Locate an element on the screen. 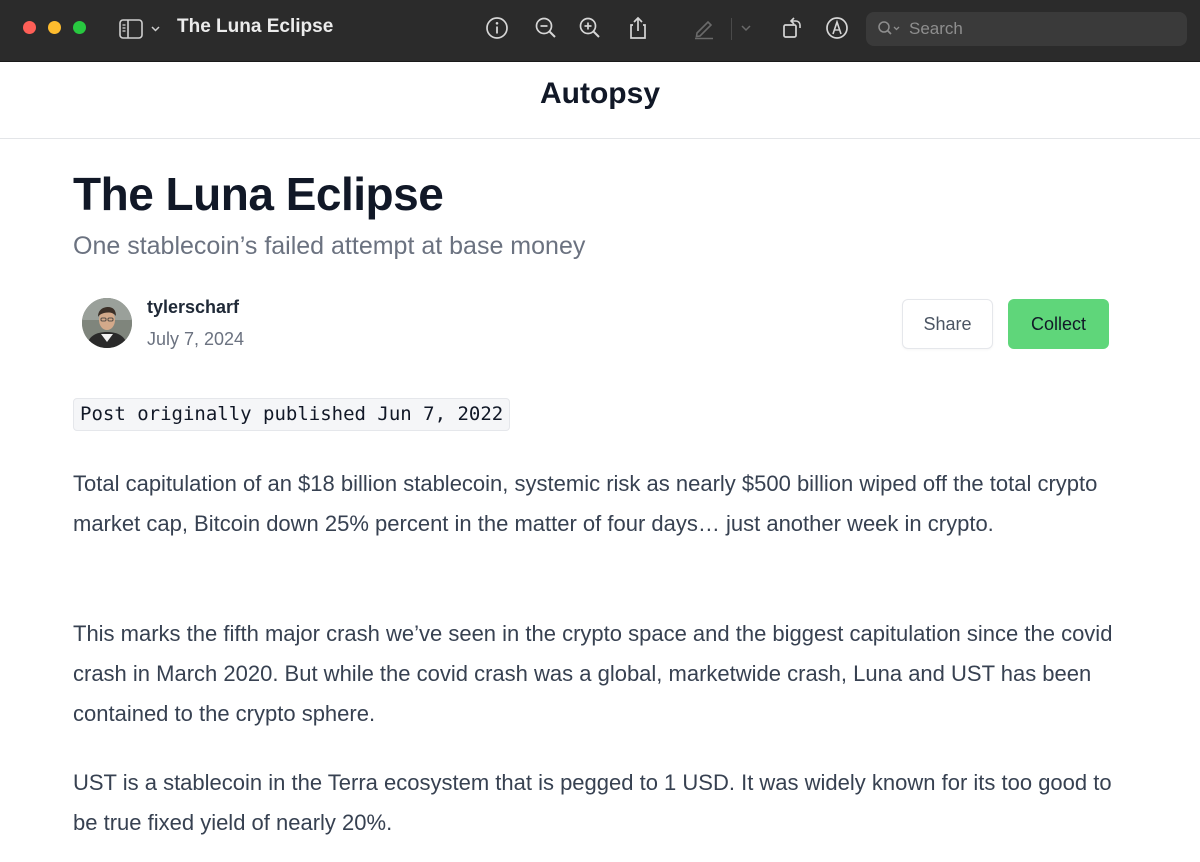 The image size is (1200, 862). zoom-out-button is located at coordinates (546, 28).